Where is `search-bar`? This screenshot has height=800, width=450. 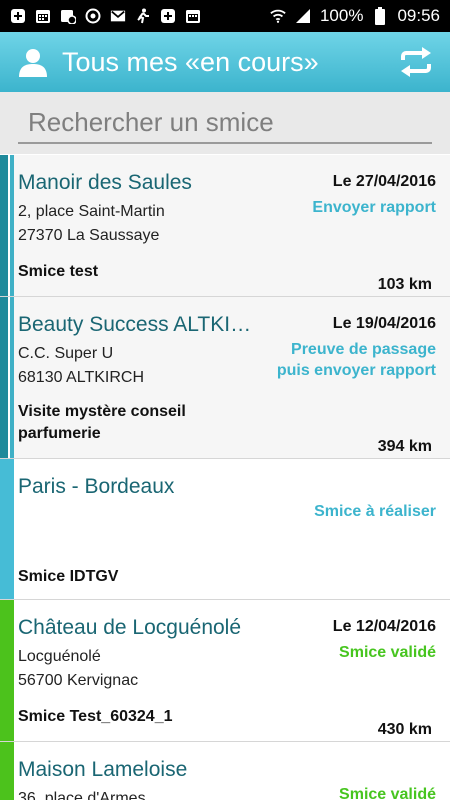 search-bar is located at coordinates (225, 123).